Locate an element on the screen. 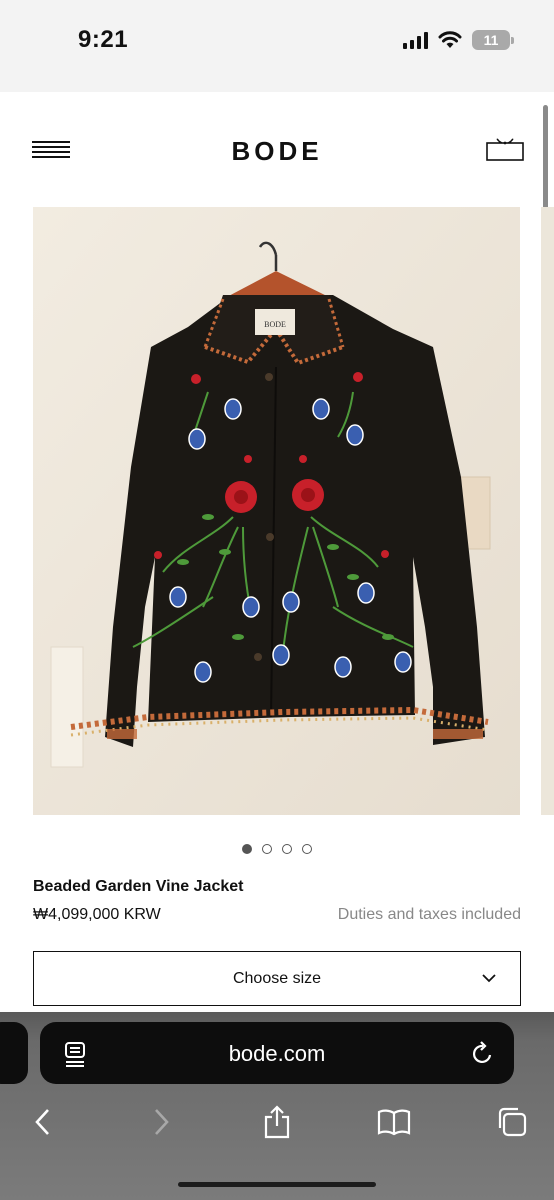 The image size is (554, 1200). browser-toolbar is located at coordinates (277, 1122).